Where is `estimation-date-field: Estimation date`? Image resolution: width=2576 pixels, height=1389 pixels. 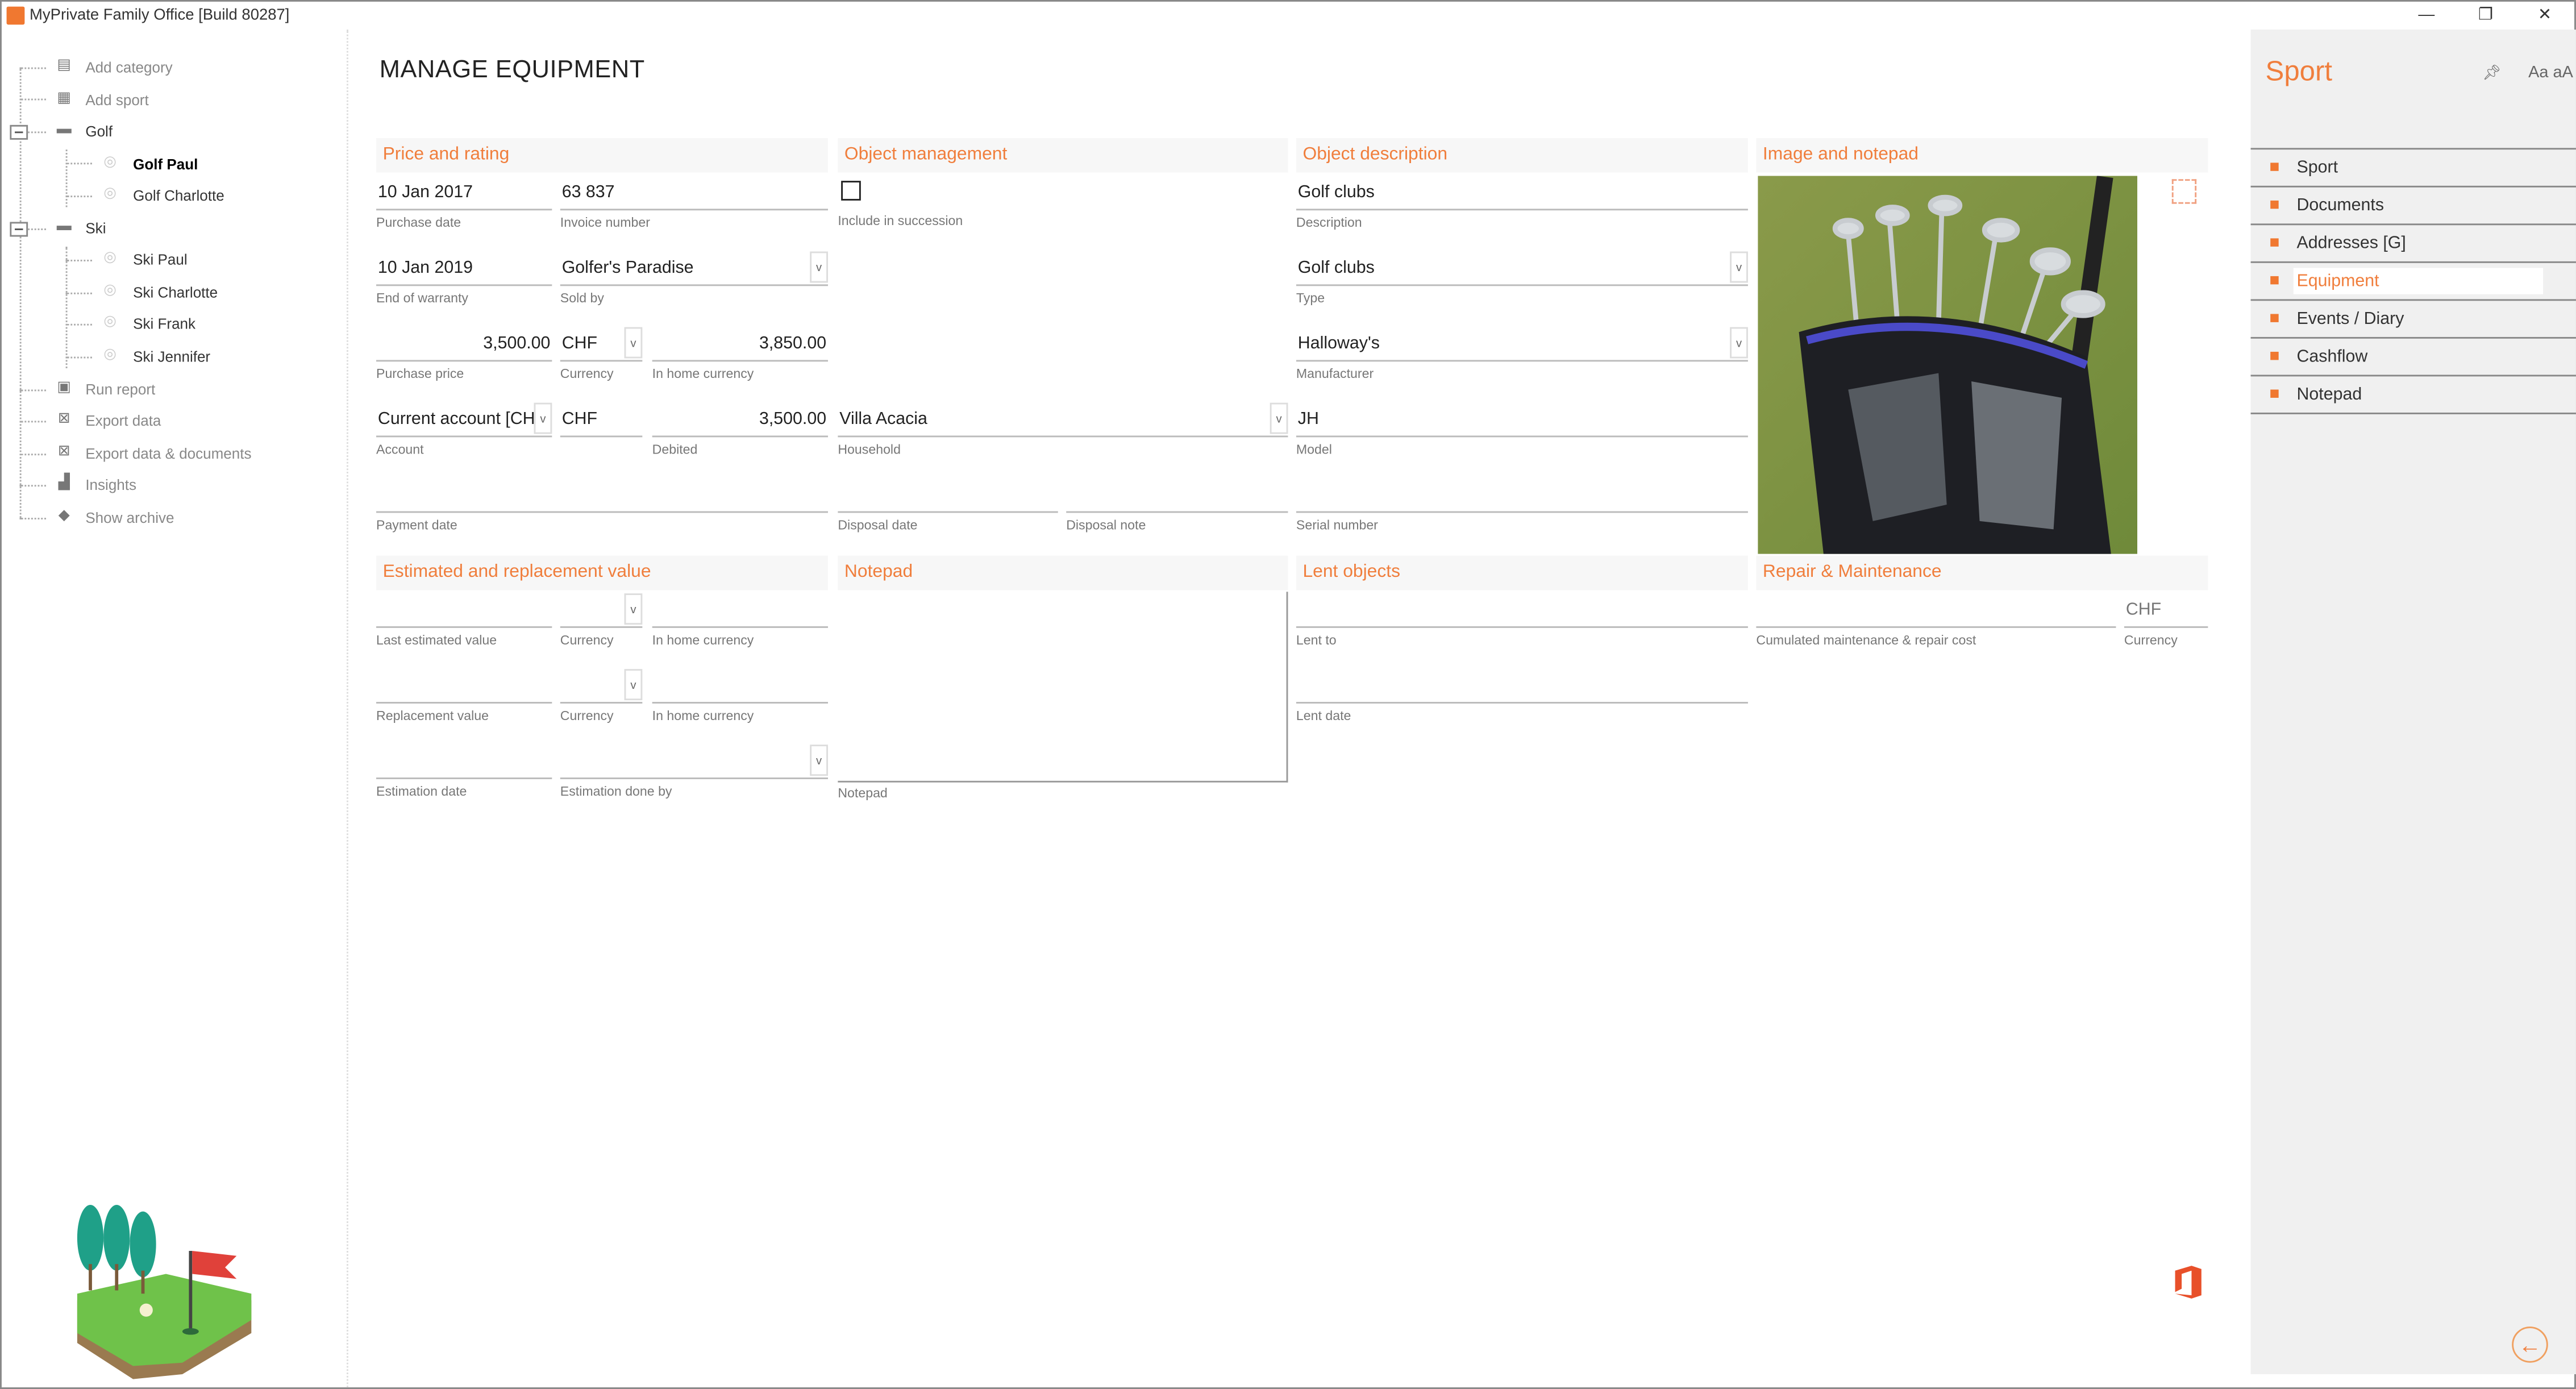
estimation-date-field: Estimation date is located at coordinates (464, 777).